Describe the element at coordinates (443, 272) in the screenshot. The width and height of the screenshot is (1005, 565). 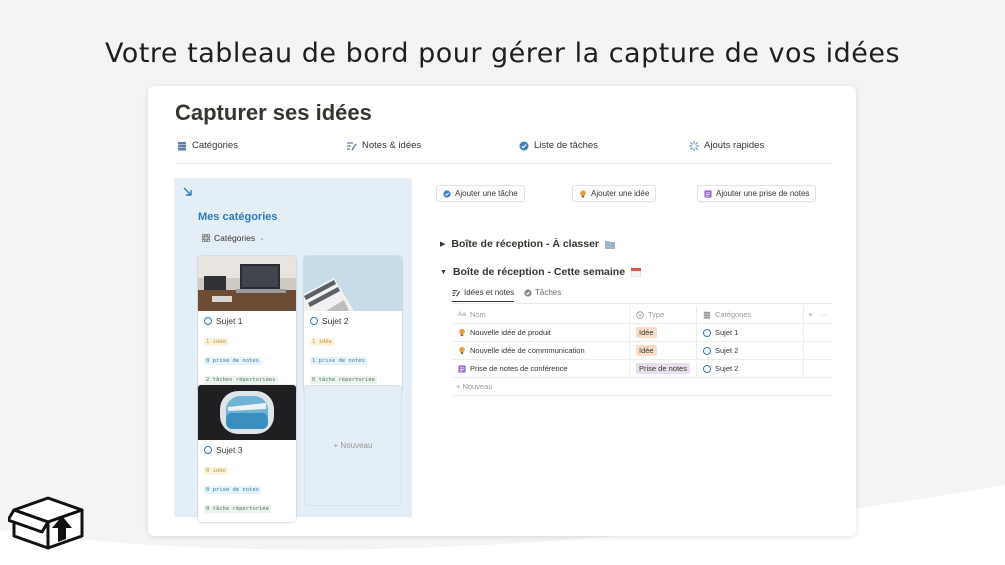
I see `triangle-down-icon: ▼` at that location.